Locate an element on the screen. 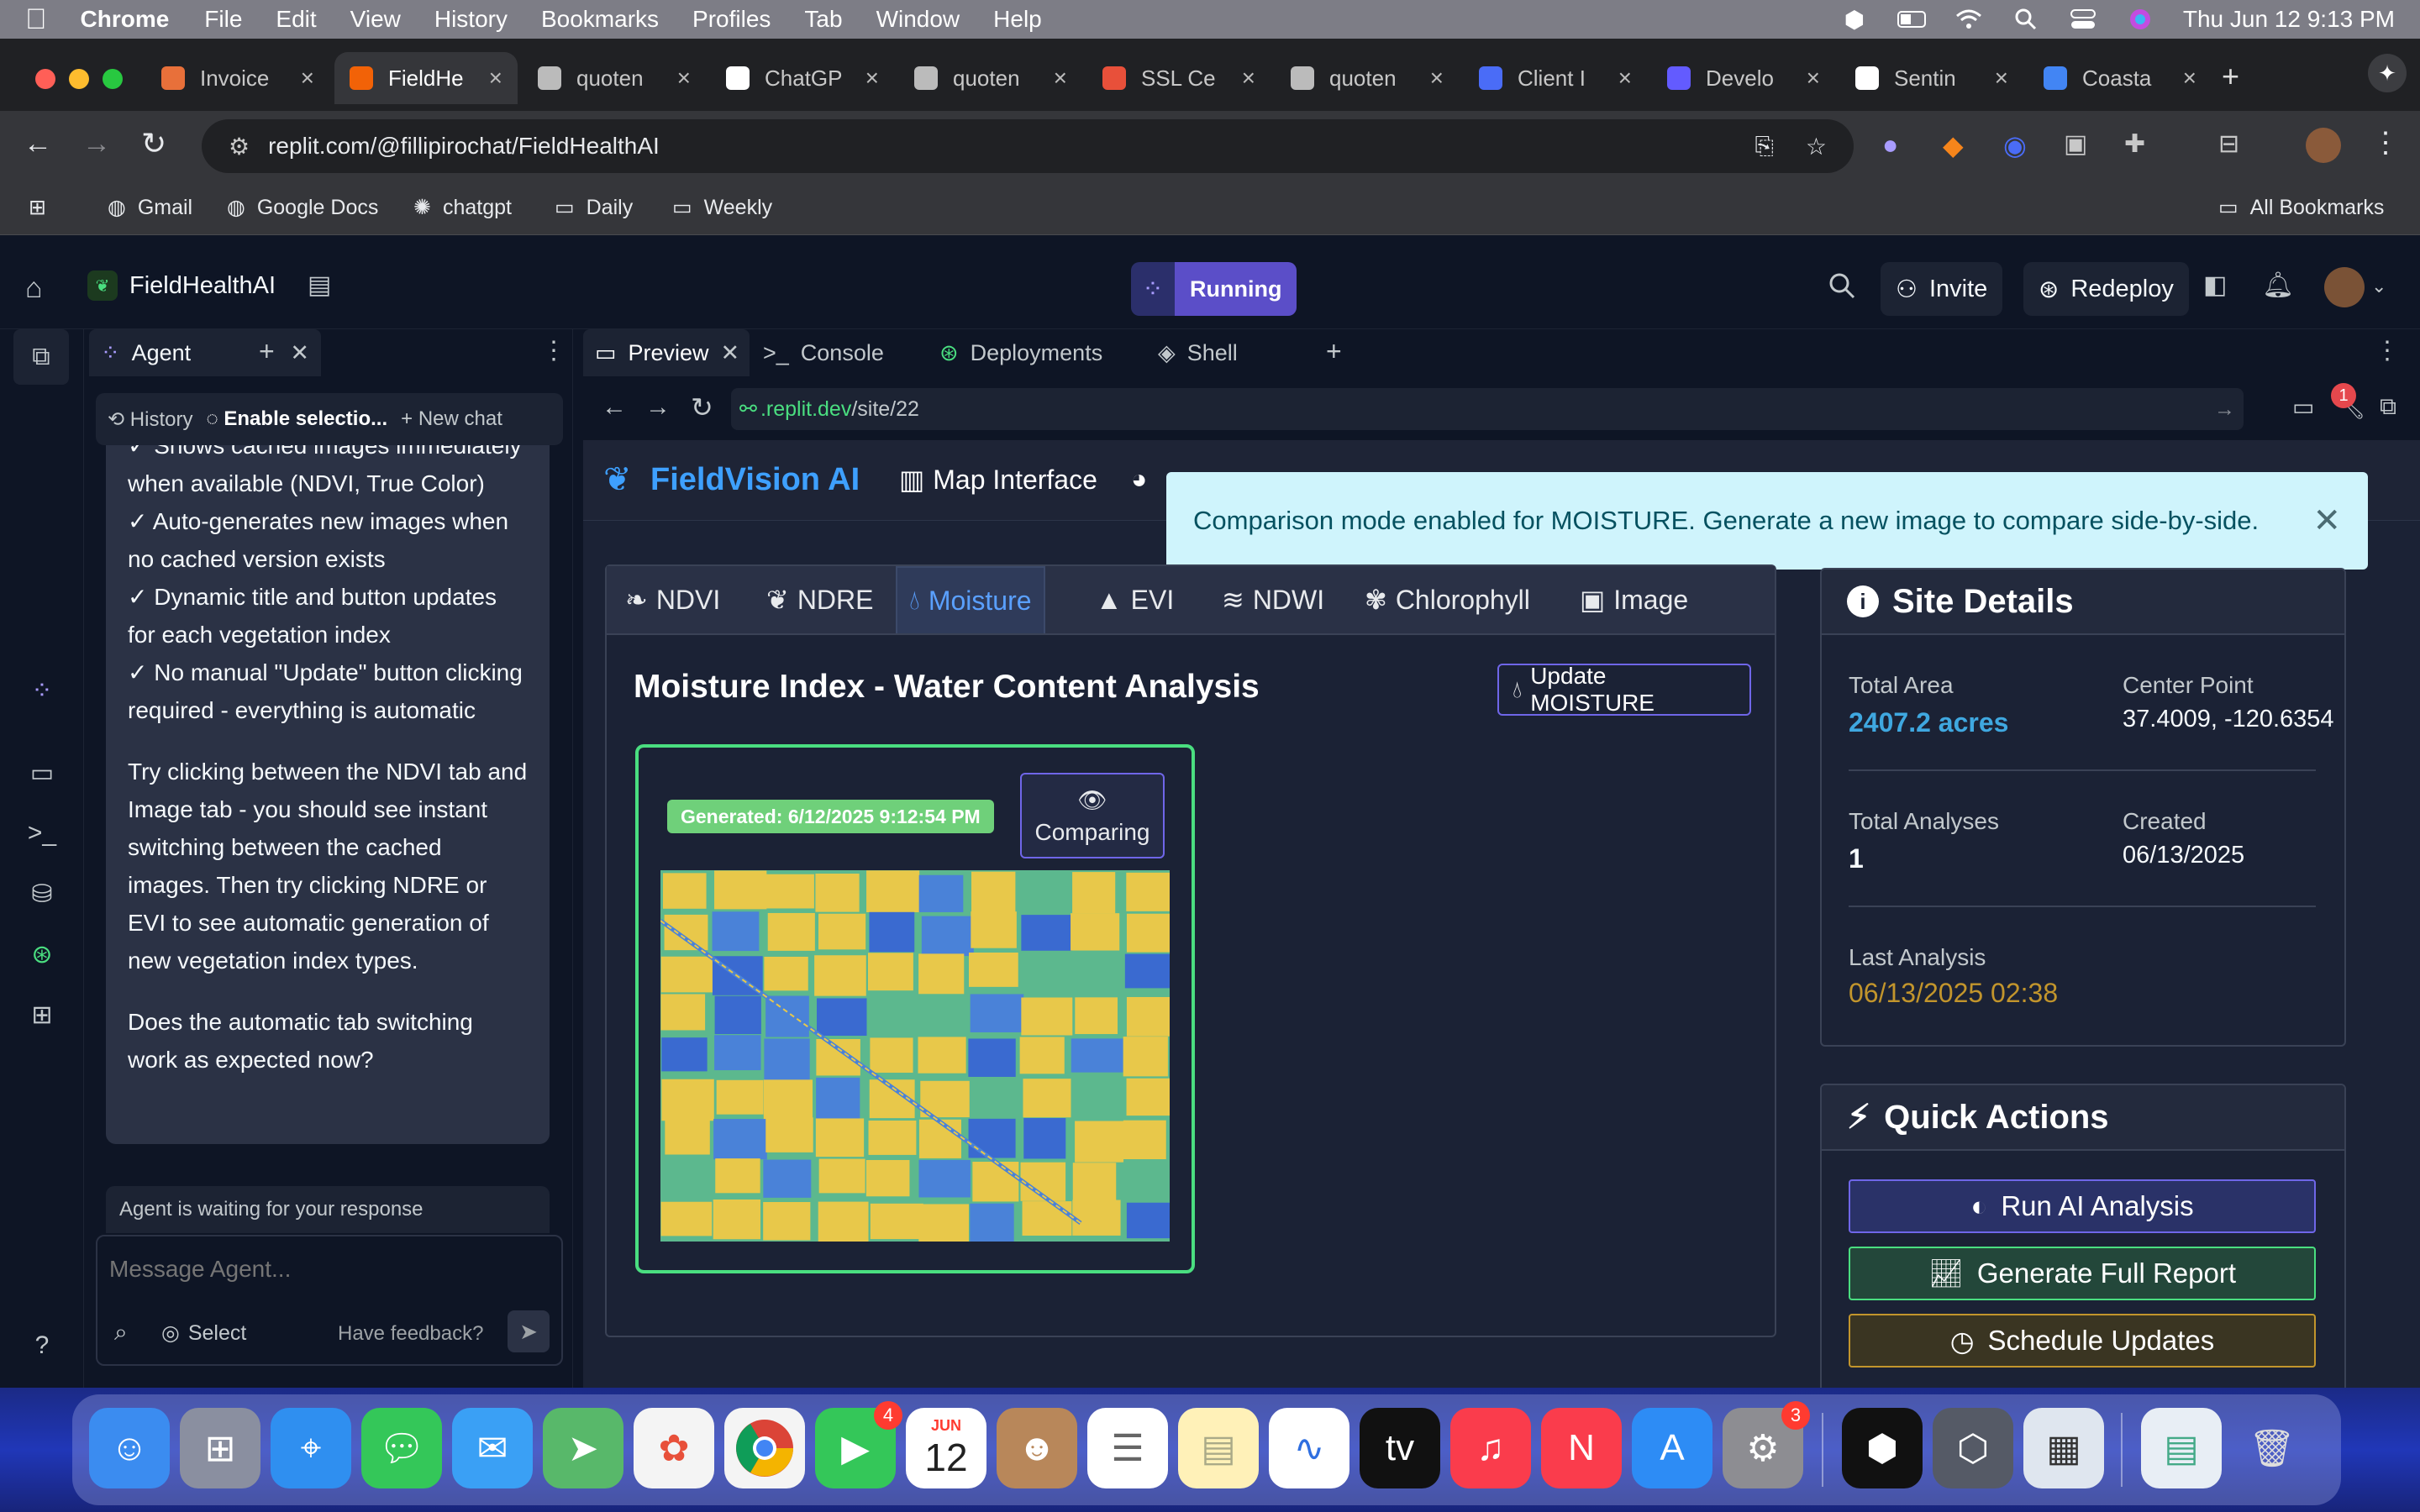 The width and height of the screenshot is (2420, 1512). nav-map-interface: ▥ Map Interface is located at coordinates (998, 480).